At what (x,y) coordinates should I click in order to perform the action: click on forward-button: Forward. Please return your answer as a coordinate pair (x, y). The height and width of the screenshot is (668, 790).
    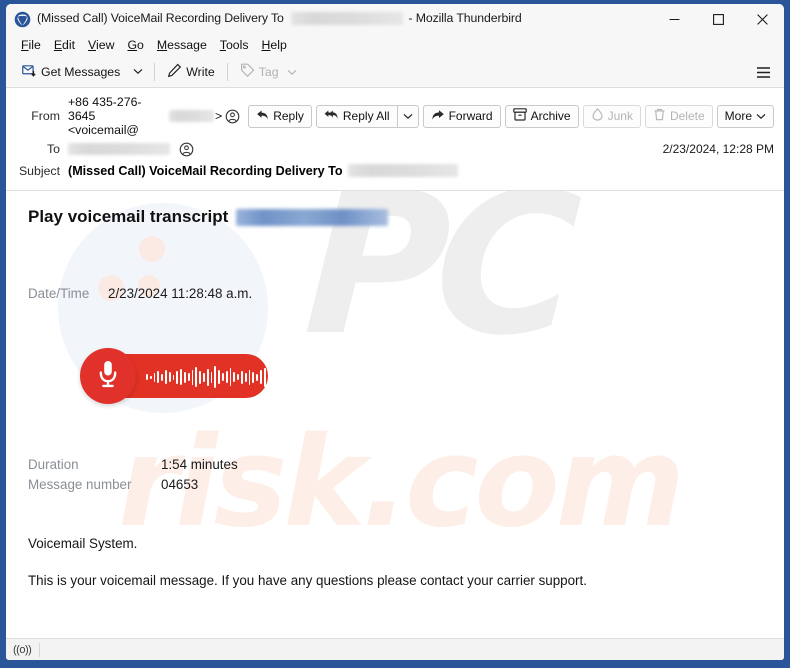
    Looking at the image, I should click on (461, 116).